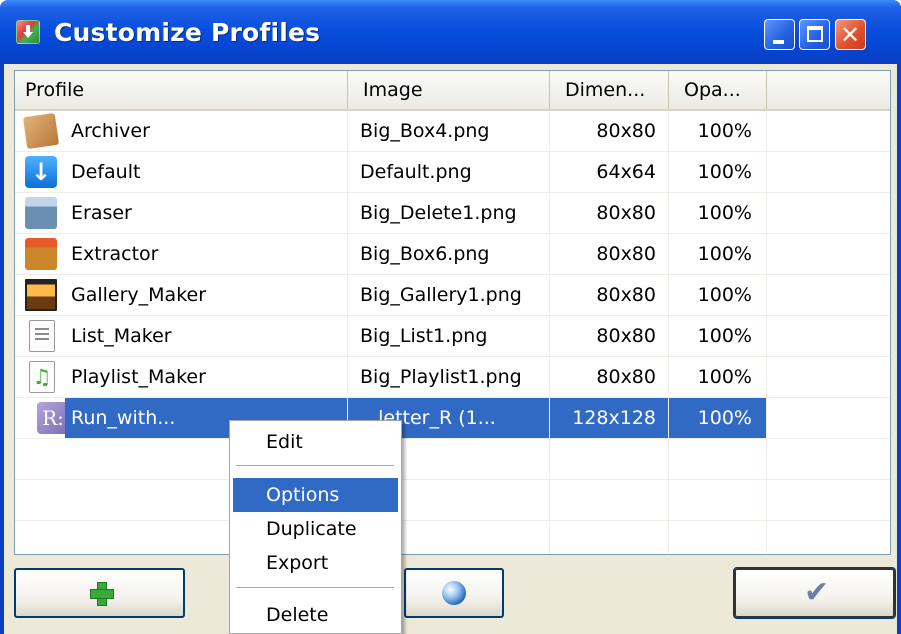 This screenshot has height=634, width=901. Describe the element at coordinates (449, 336) in the screenshot. I see `profile-image: Big_List1.png` at that location.